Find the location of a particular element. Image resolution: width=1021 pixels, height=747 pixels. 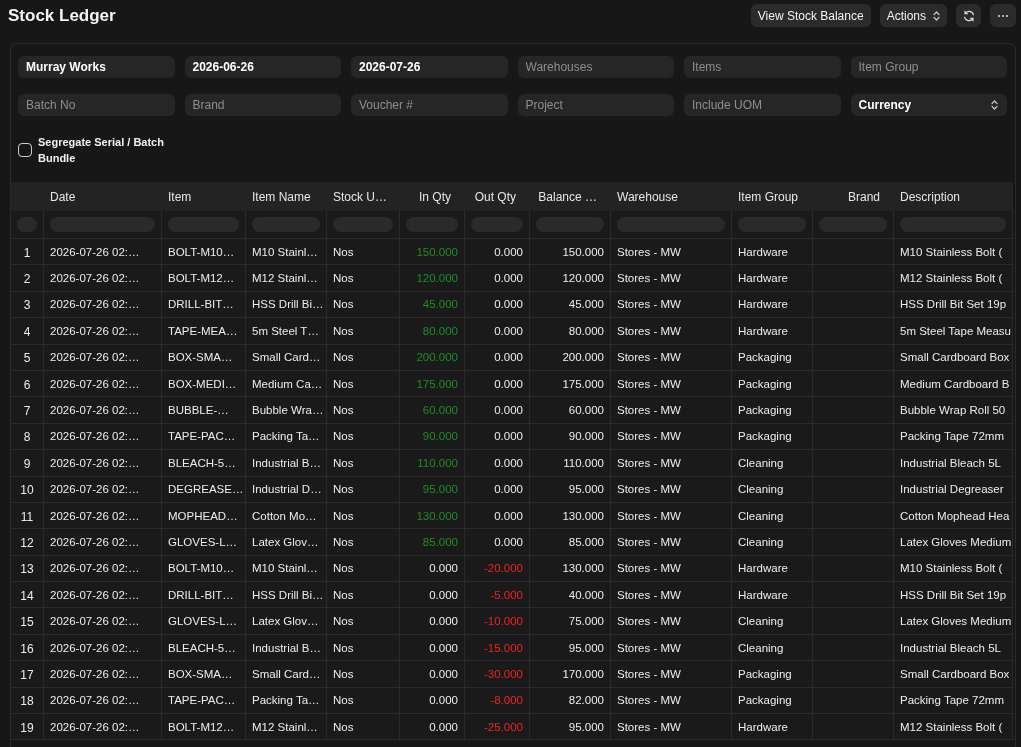

filter-input-field: Batch No is located at coordinates (96, 105).